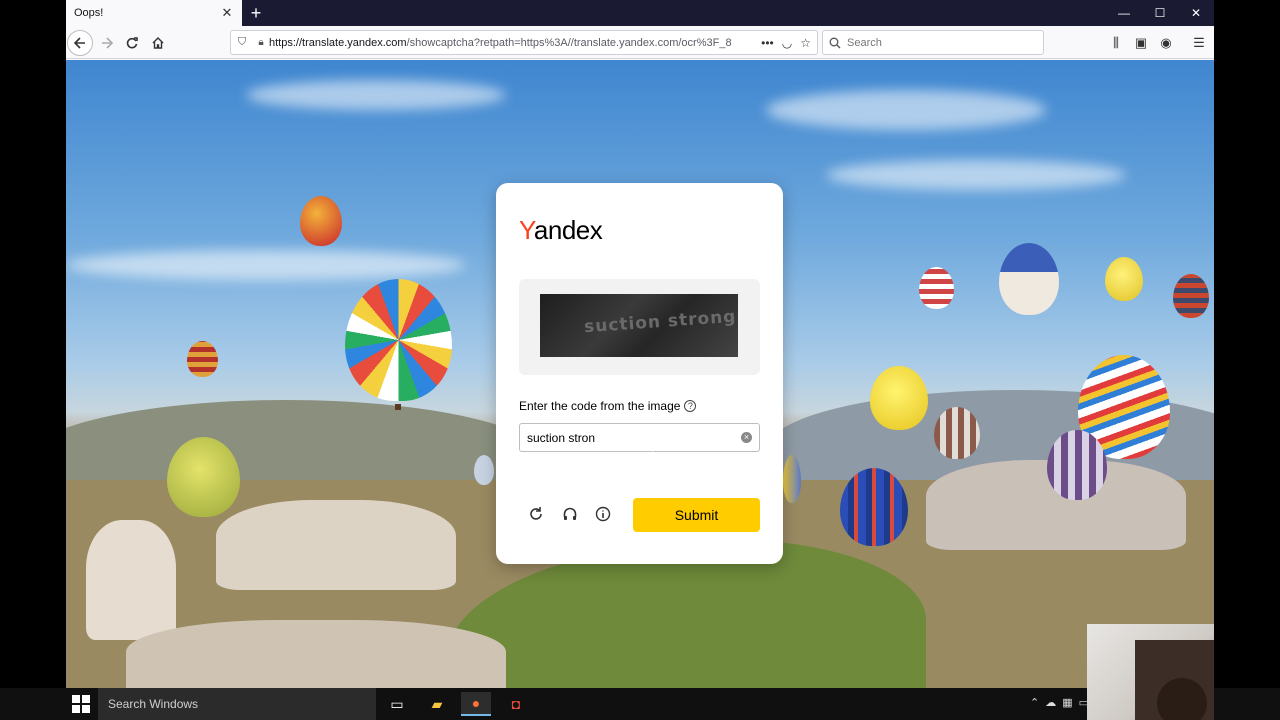 The width and height of the screenshot is (1280, 720). Describe the element at coordinates (227, 12) in the screenshot. I see `tab-close-icon: ✕` at that location.